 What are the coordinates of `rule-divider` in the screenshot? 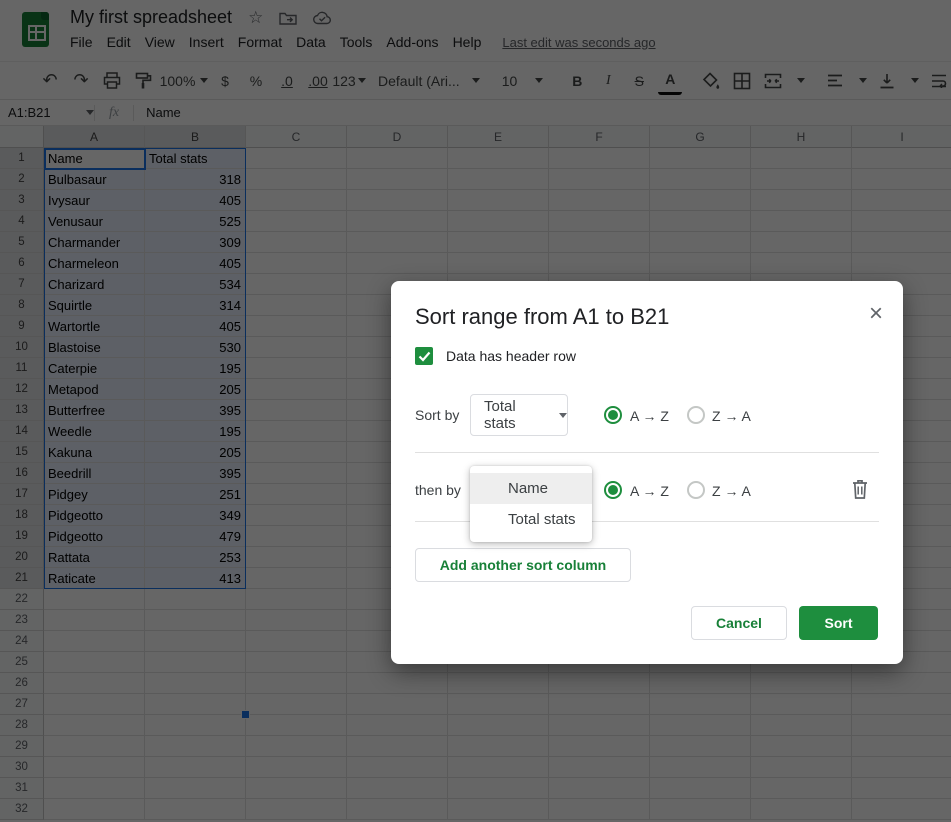 It's located at (647, 452).